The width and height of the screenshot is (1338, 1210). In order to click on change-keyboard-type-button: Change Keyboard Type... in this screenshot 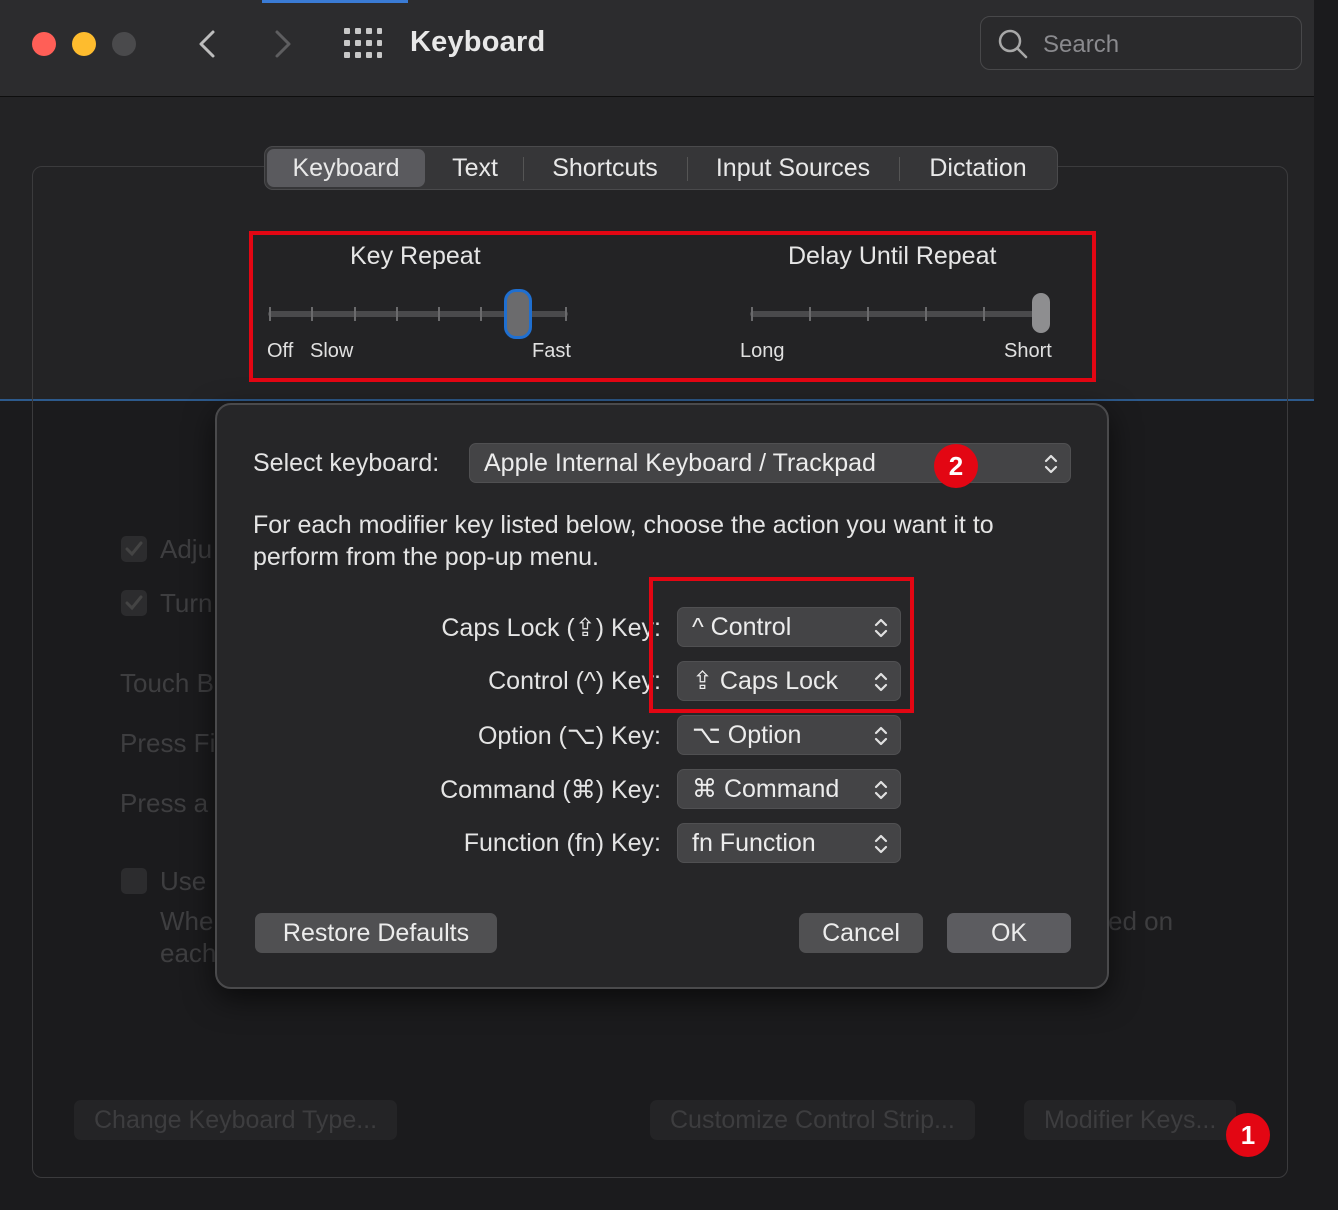, I will do `click(236, 1120)`.